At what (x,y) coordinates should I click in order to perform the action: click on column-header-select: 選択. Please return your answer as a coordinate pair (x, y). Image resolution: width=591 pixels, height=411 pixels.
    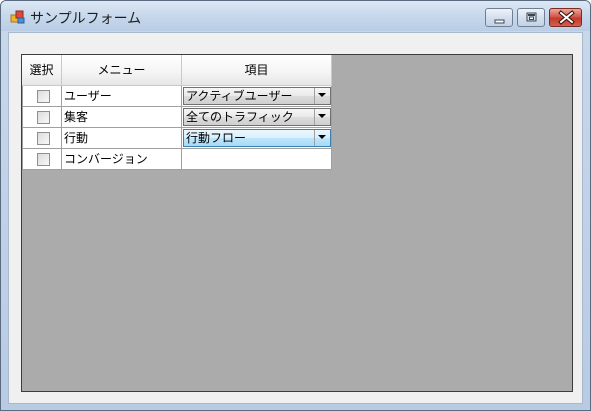
    Looking at the image, I should click on (42, 70).